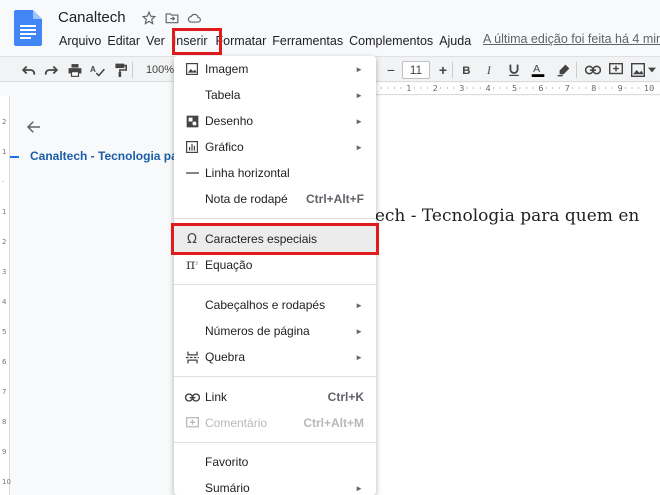 Image resolution: width=660 pixels, height=495 pixels. I want to click on menu-item-favorito: Favorito, so click(275, 462).